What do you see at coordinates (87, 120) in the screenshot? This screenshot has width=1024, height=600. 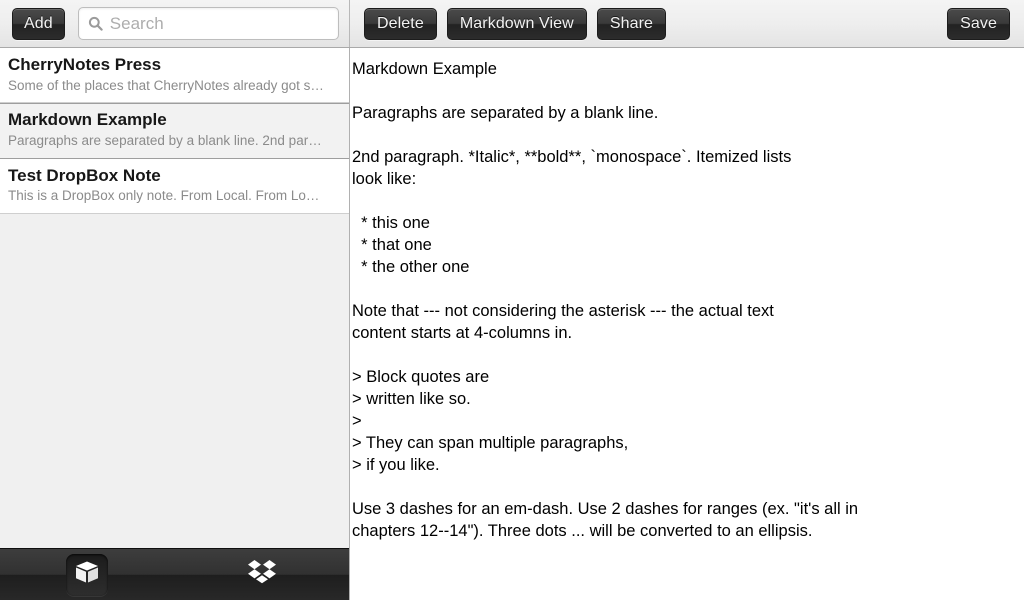 I see `note-title: Markdown Example` at bounding box center [87, 120].